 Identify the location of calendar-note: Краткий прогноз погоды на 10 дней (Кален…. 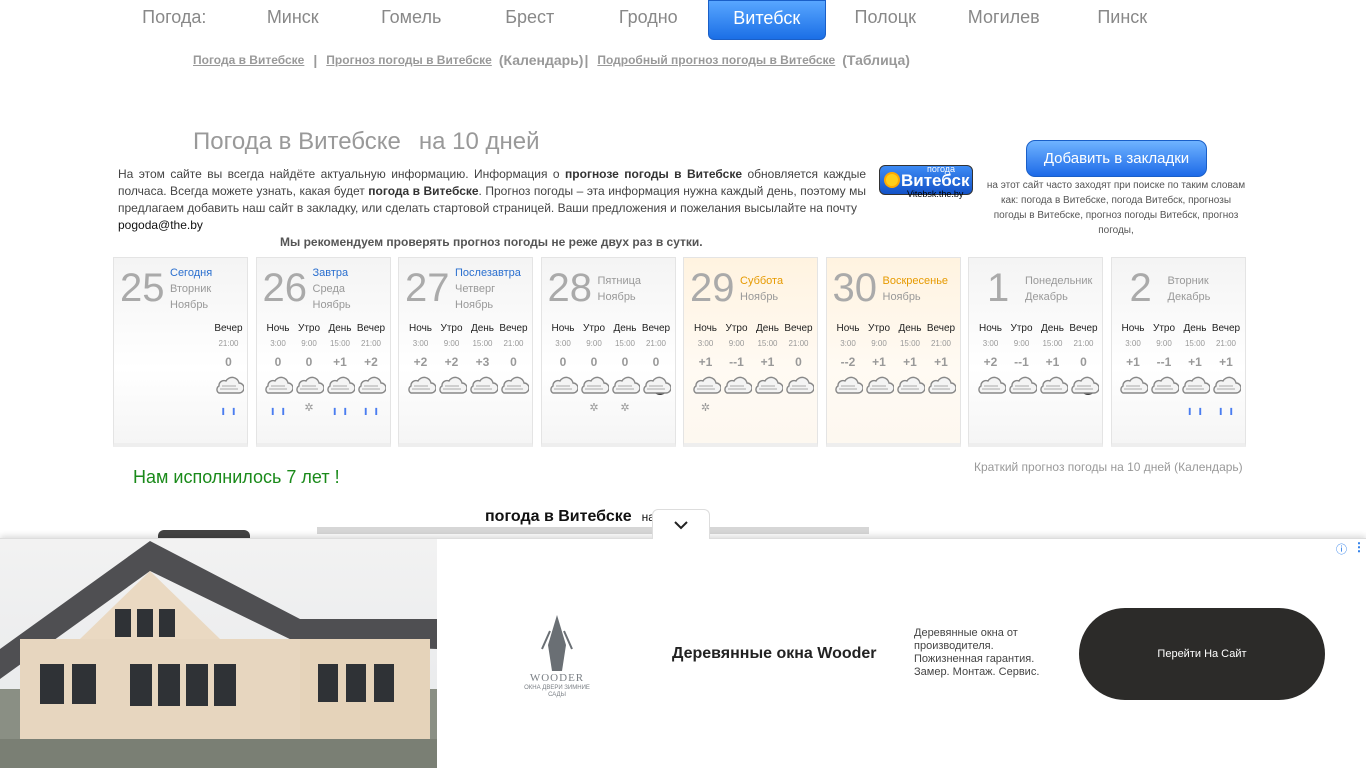
(1108, 467).